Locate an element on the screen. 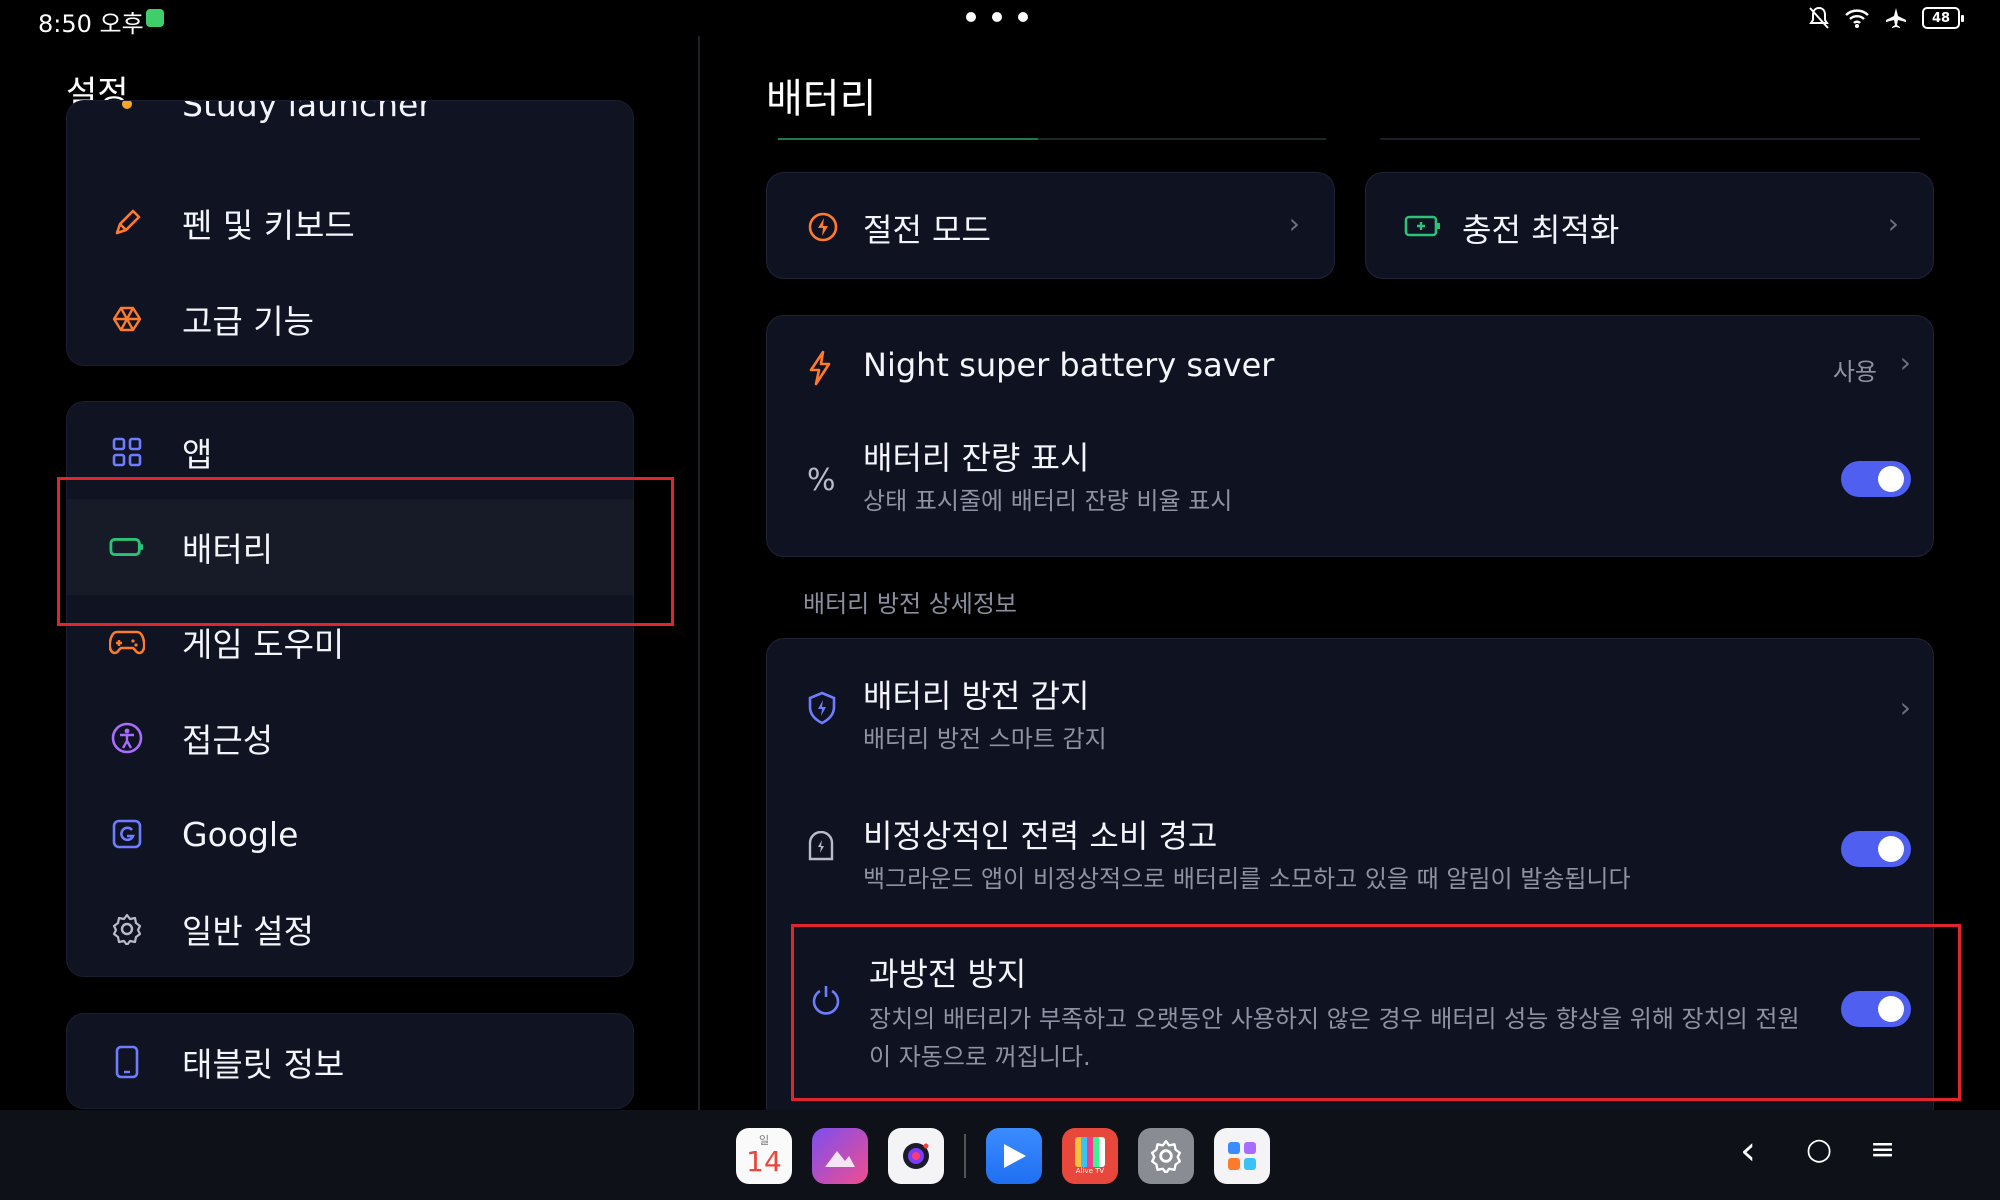 Image resolution: width=2000 pixels, height=1200 pixels. mute-bell-icon is located at coordinates (1819, 17).